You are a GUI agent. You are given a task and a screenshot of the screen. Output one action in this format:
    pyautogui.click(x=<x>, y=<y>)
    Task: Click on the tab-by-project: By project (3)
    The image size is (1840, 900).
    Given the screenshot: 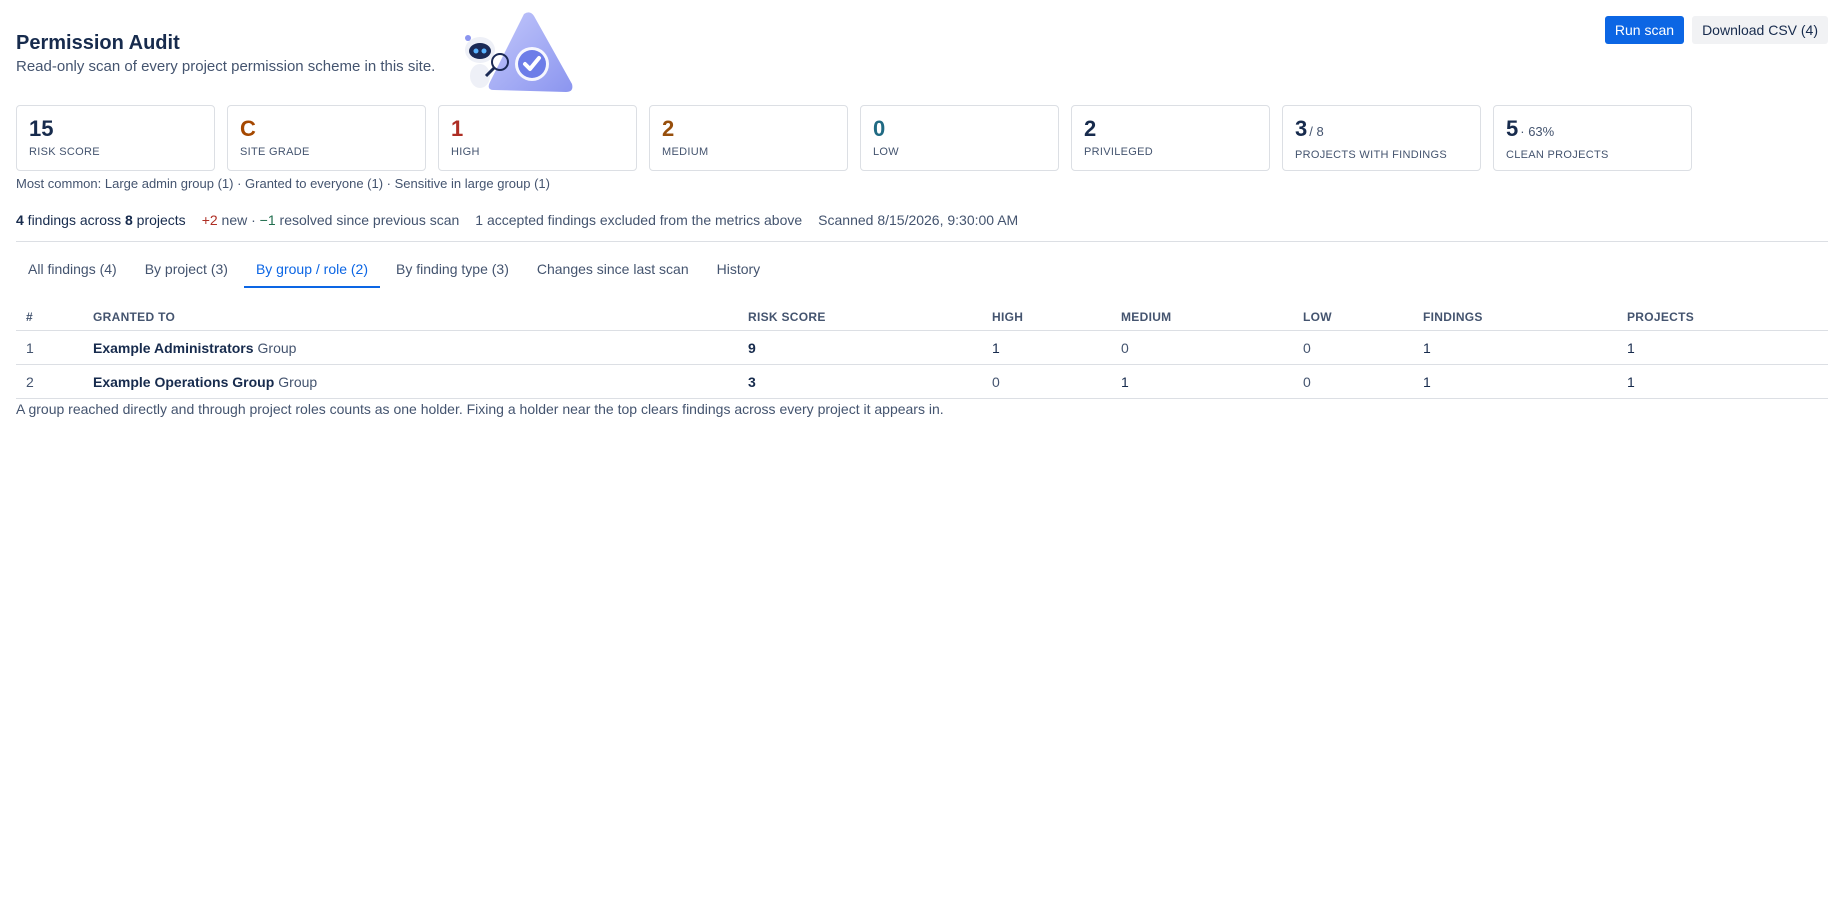 What is the action you would take?
    pyautogui.click(x=186, y=271)
    